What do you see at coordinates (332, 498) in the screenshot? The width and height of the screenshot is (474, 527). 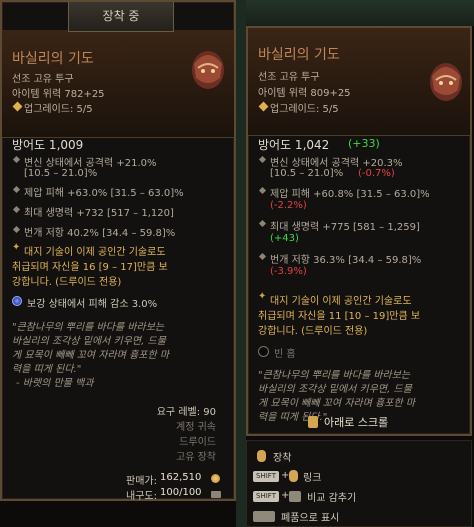 I see `keybind-label: 비교 감추기` at bounding box center [332, 498].